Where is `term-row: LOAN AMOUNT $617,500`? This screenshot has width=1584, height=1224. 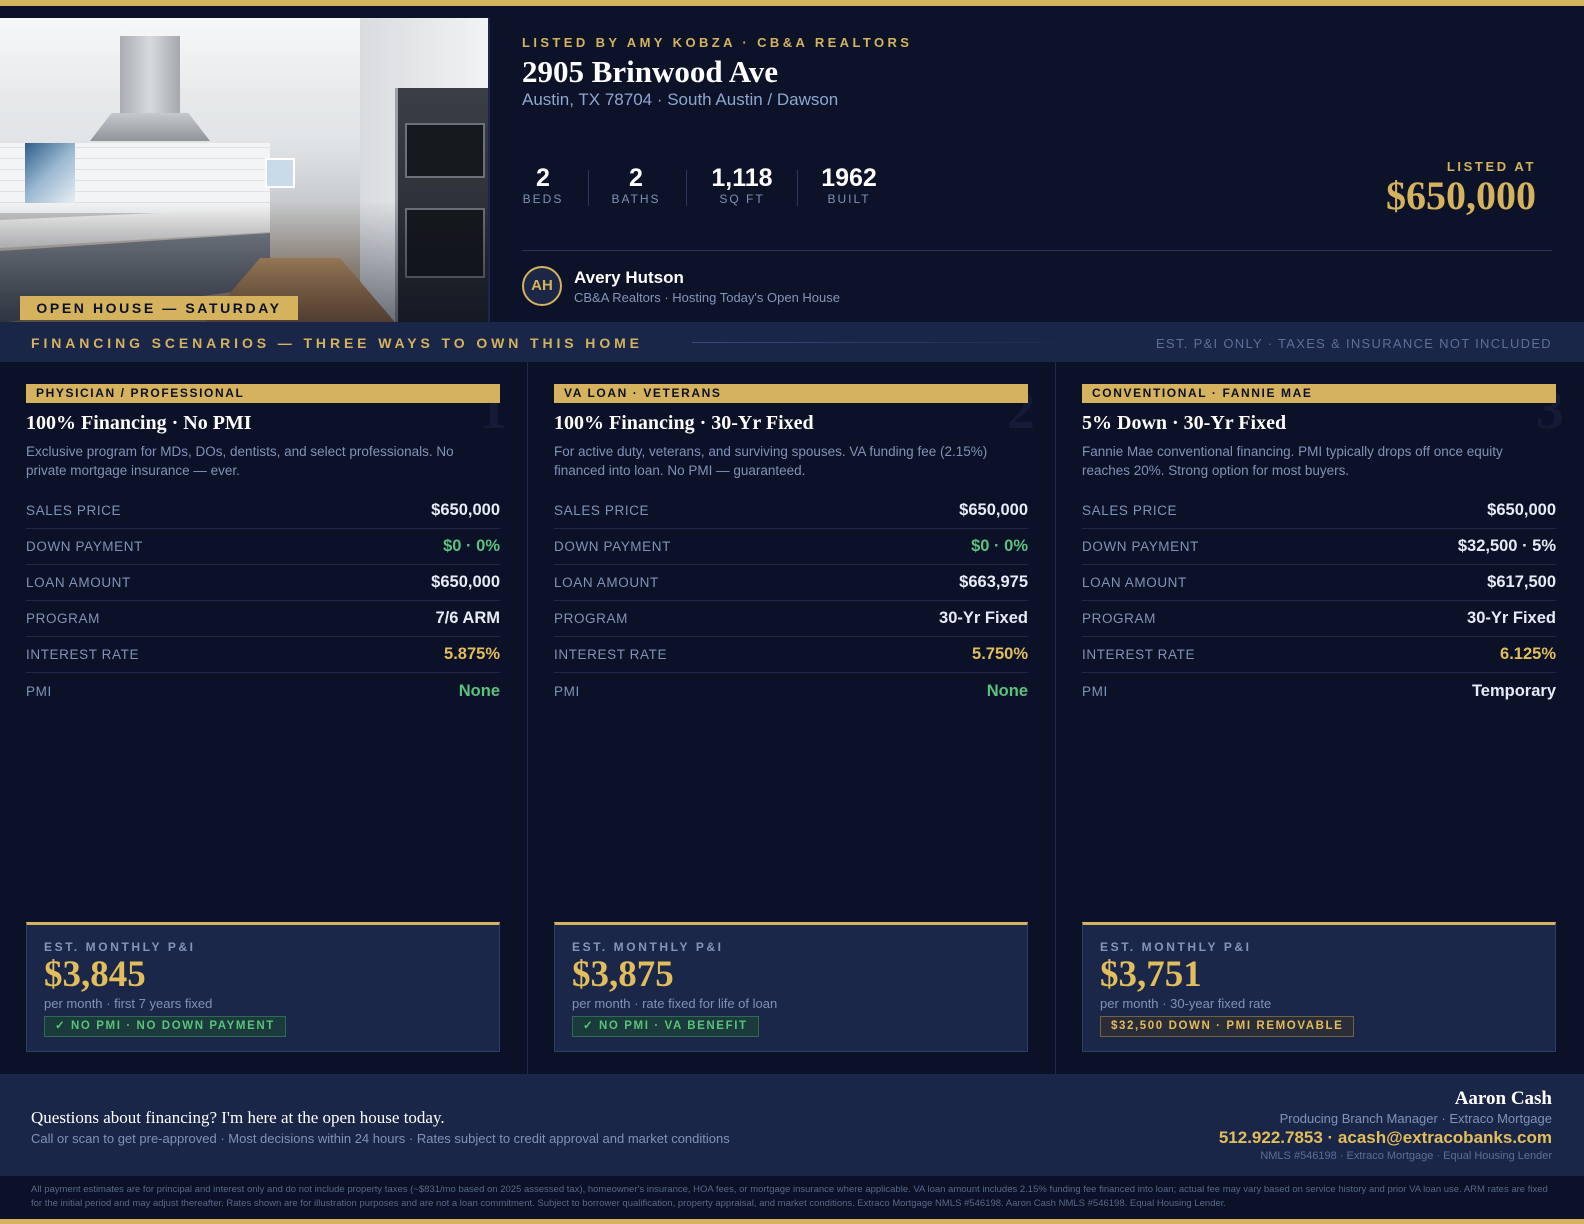 term-row: LOAN AMOUNT $617,500 is located at coordinates (1319, 583).